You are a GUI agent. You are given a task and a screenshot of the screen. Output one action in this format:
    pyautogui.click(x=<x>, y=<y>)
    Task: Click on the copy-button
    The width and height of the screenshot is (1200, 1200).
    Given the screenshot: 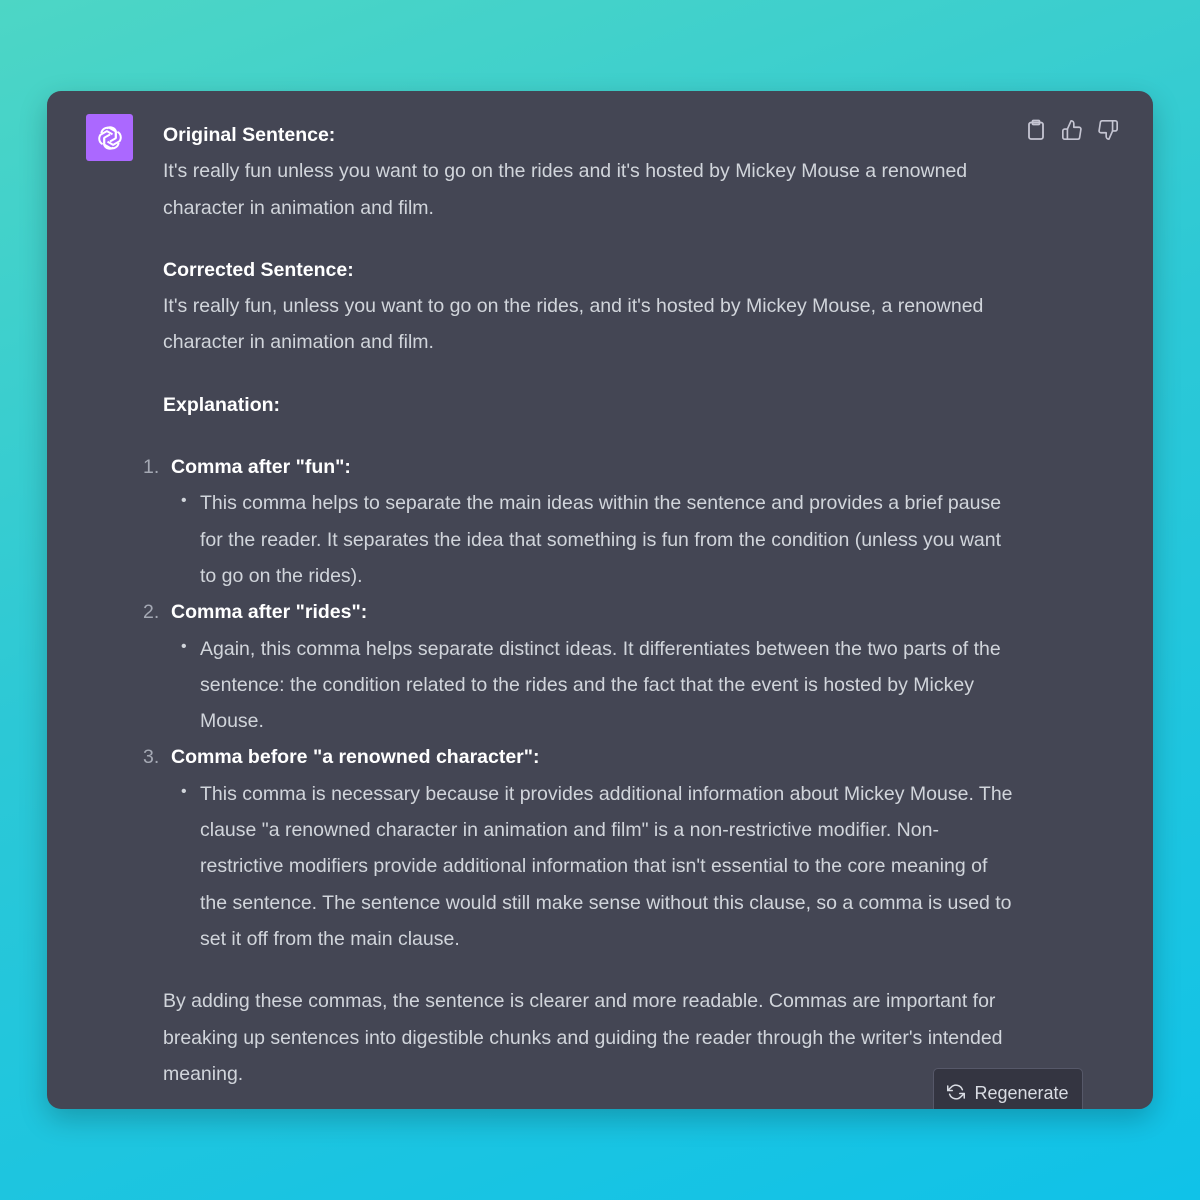 What is the action you would take?
    pyautogui.click(x=1036, y=130)
    